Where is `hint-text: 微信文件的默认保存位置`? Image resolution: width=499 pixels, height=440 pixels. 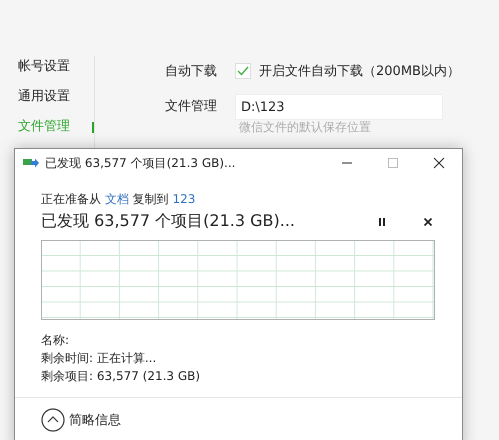 hint-text: 微信文件的默认保存位置 is located at coordinates (305, 127).